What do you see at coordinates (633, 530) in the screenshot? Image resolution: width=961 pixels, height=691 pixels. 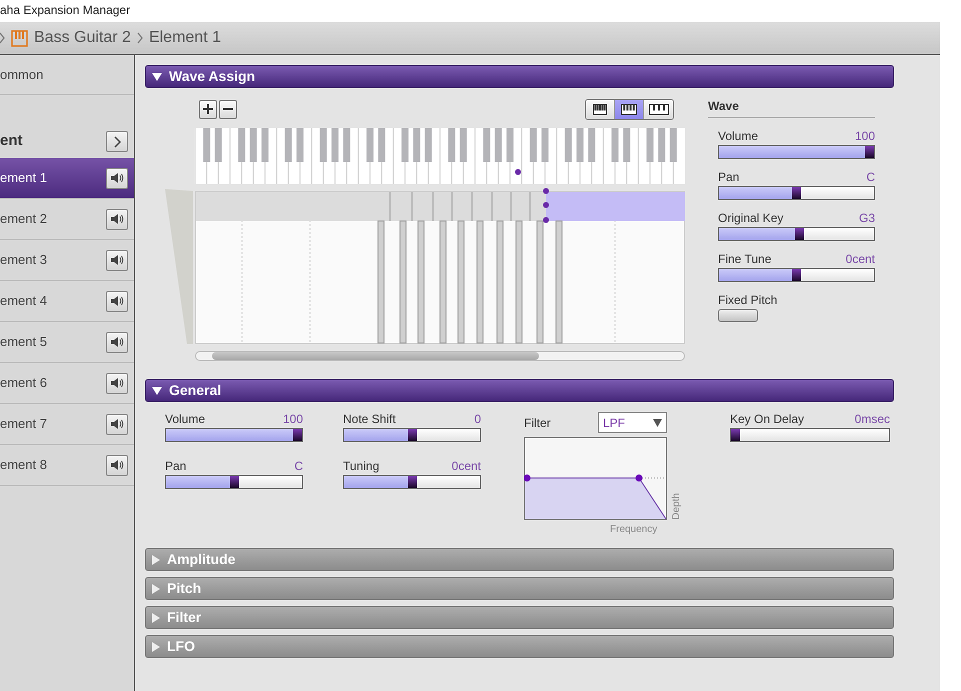 I see `axis-label: Frequency` at bounding box center [633, 530].